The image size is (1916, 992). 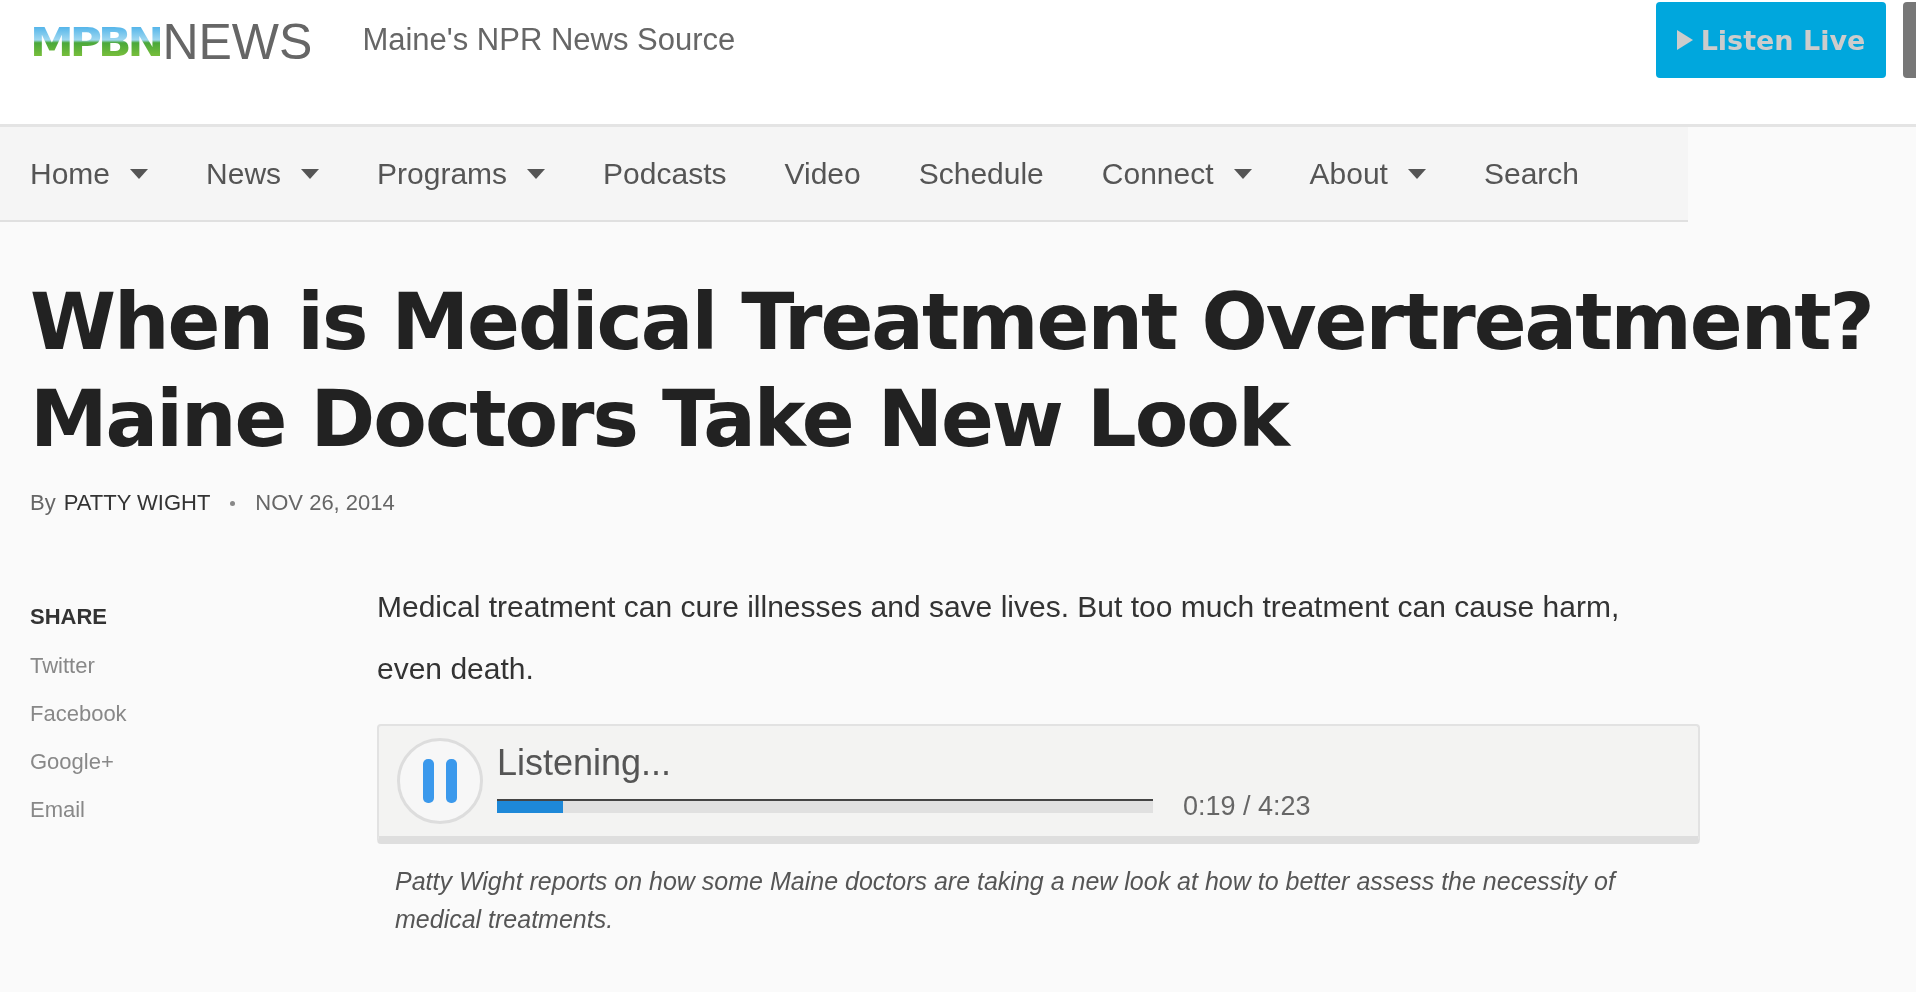 What do you see at coordinates (461, 173) in the screenshot?
I see `nav-item: Programs` at bounding box center [461, 173].